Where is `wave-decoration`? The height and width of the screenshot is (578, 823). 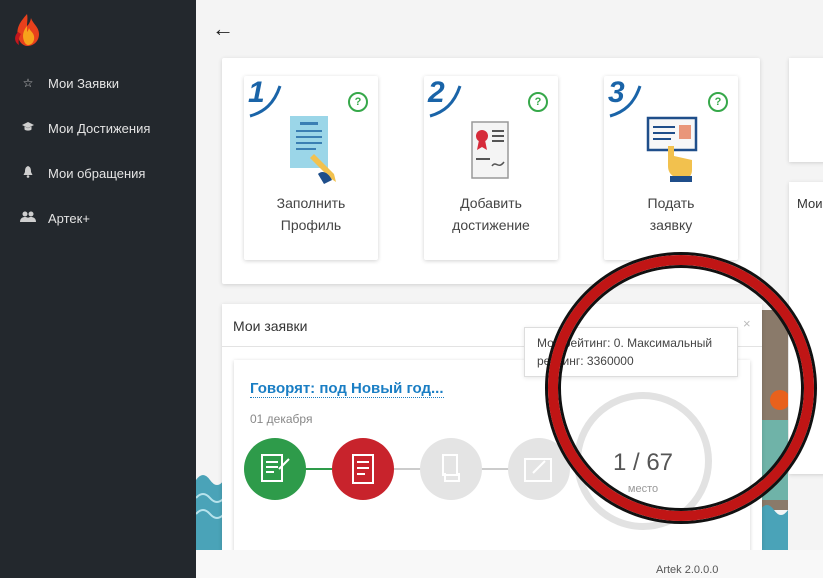 wave-decoration is located at coordinates (210, 512).